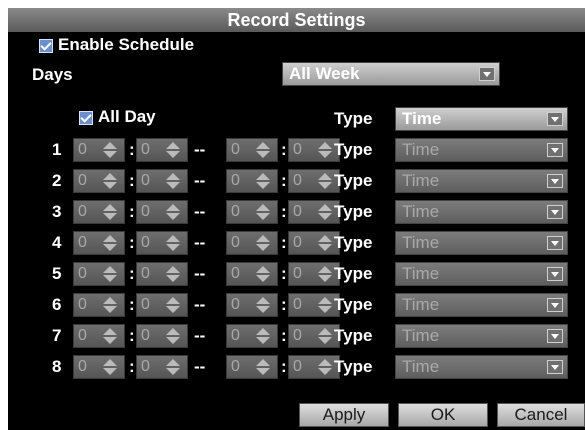 The image size is (585, 430). I want to click on apply-button: Apply, so click(344, 415).